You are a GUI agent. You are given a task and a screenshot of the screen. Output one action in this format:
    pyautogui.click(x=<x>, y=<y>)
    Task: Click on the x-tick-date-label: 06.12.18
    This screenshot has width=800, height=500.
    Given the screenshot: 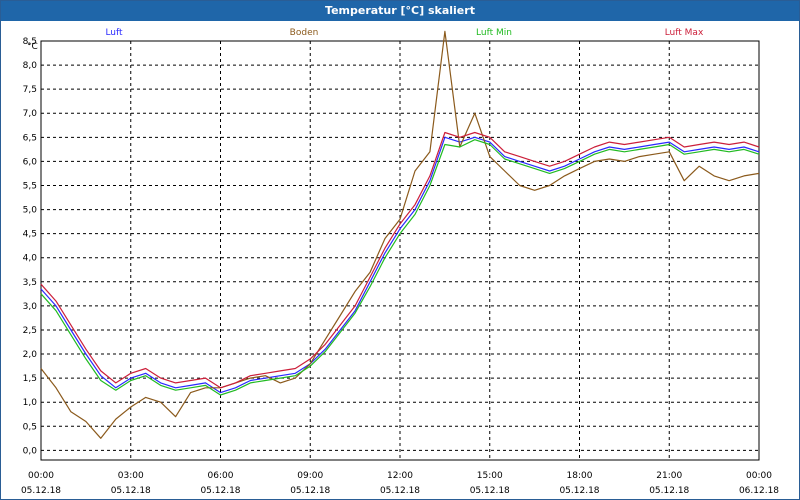 What is the action you would take?
    pyautogui.click(x=759, y=491)
    